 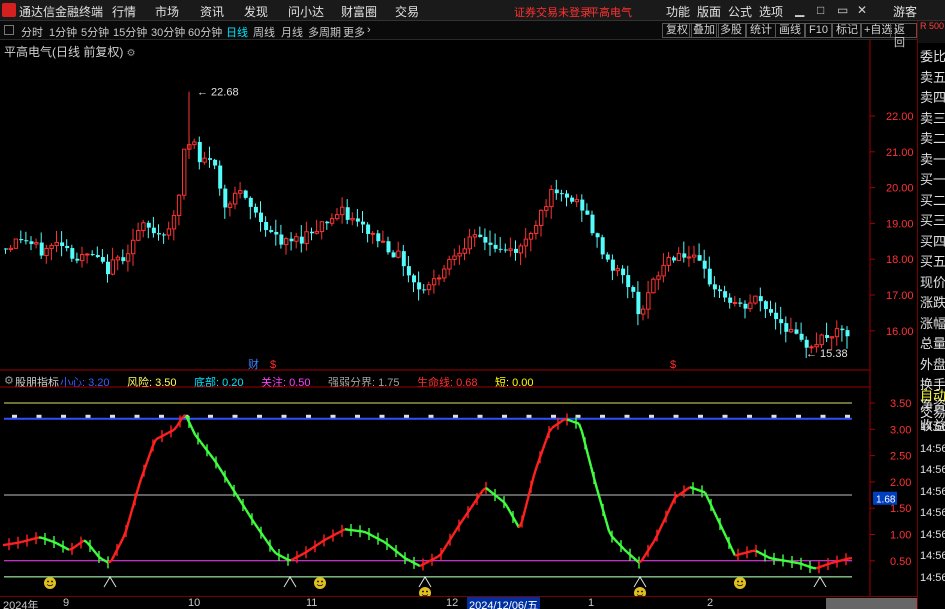 What do you see at coordinates (932, 491) in the screenshot?
I see `quote-label: 14:56` at bounding box center [932, 491].